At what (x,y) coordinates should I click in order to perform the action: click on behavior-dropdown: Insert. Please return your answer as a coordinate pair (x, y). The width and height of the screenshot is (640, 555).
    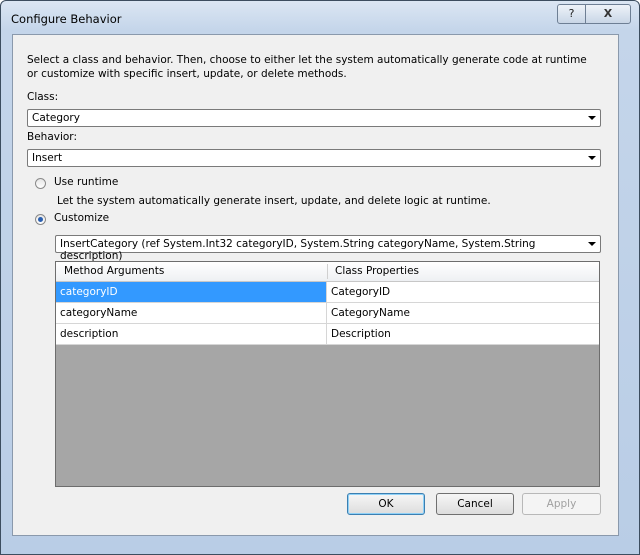
    Looking at the image, I should click on (314, 158).